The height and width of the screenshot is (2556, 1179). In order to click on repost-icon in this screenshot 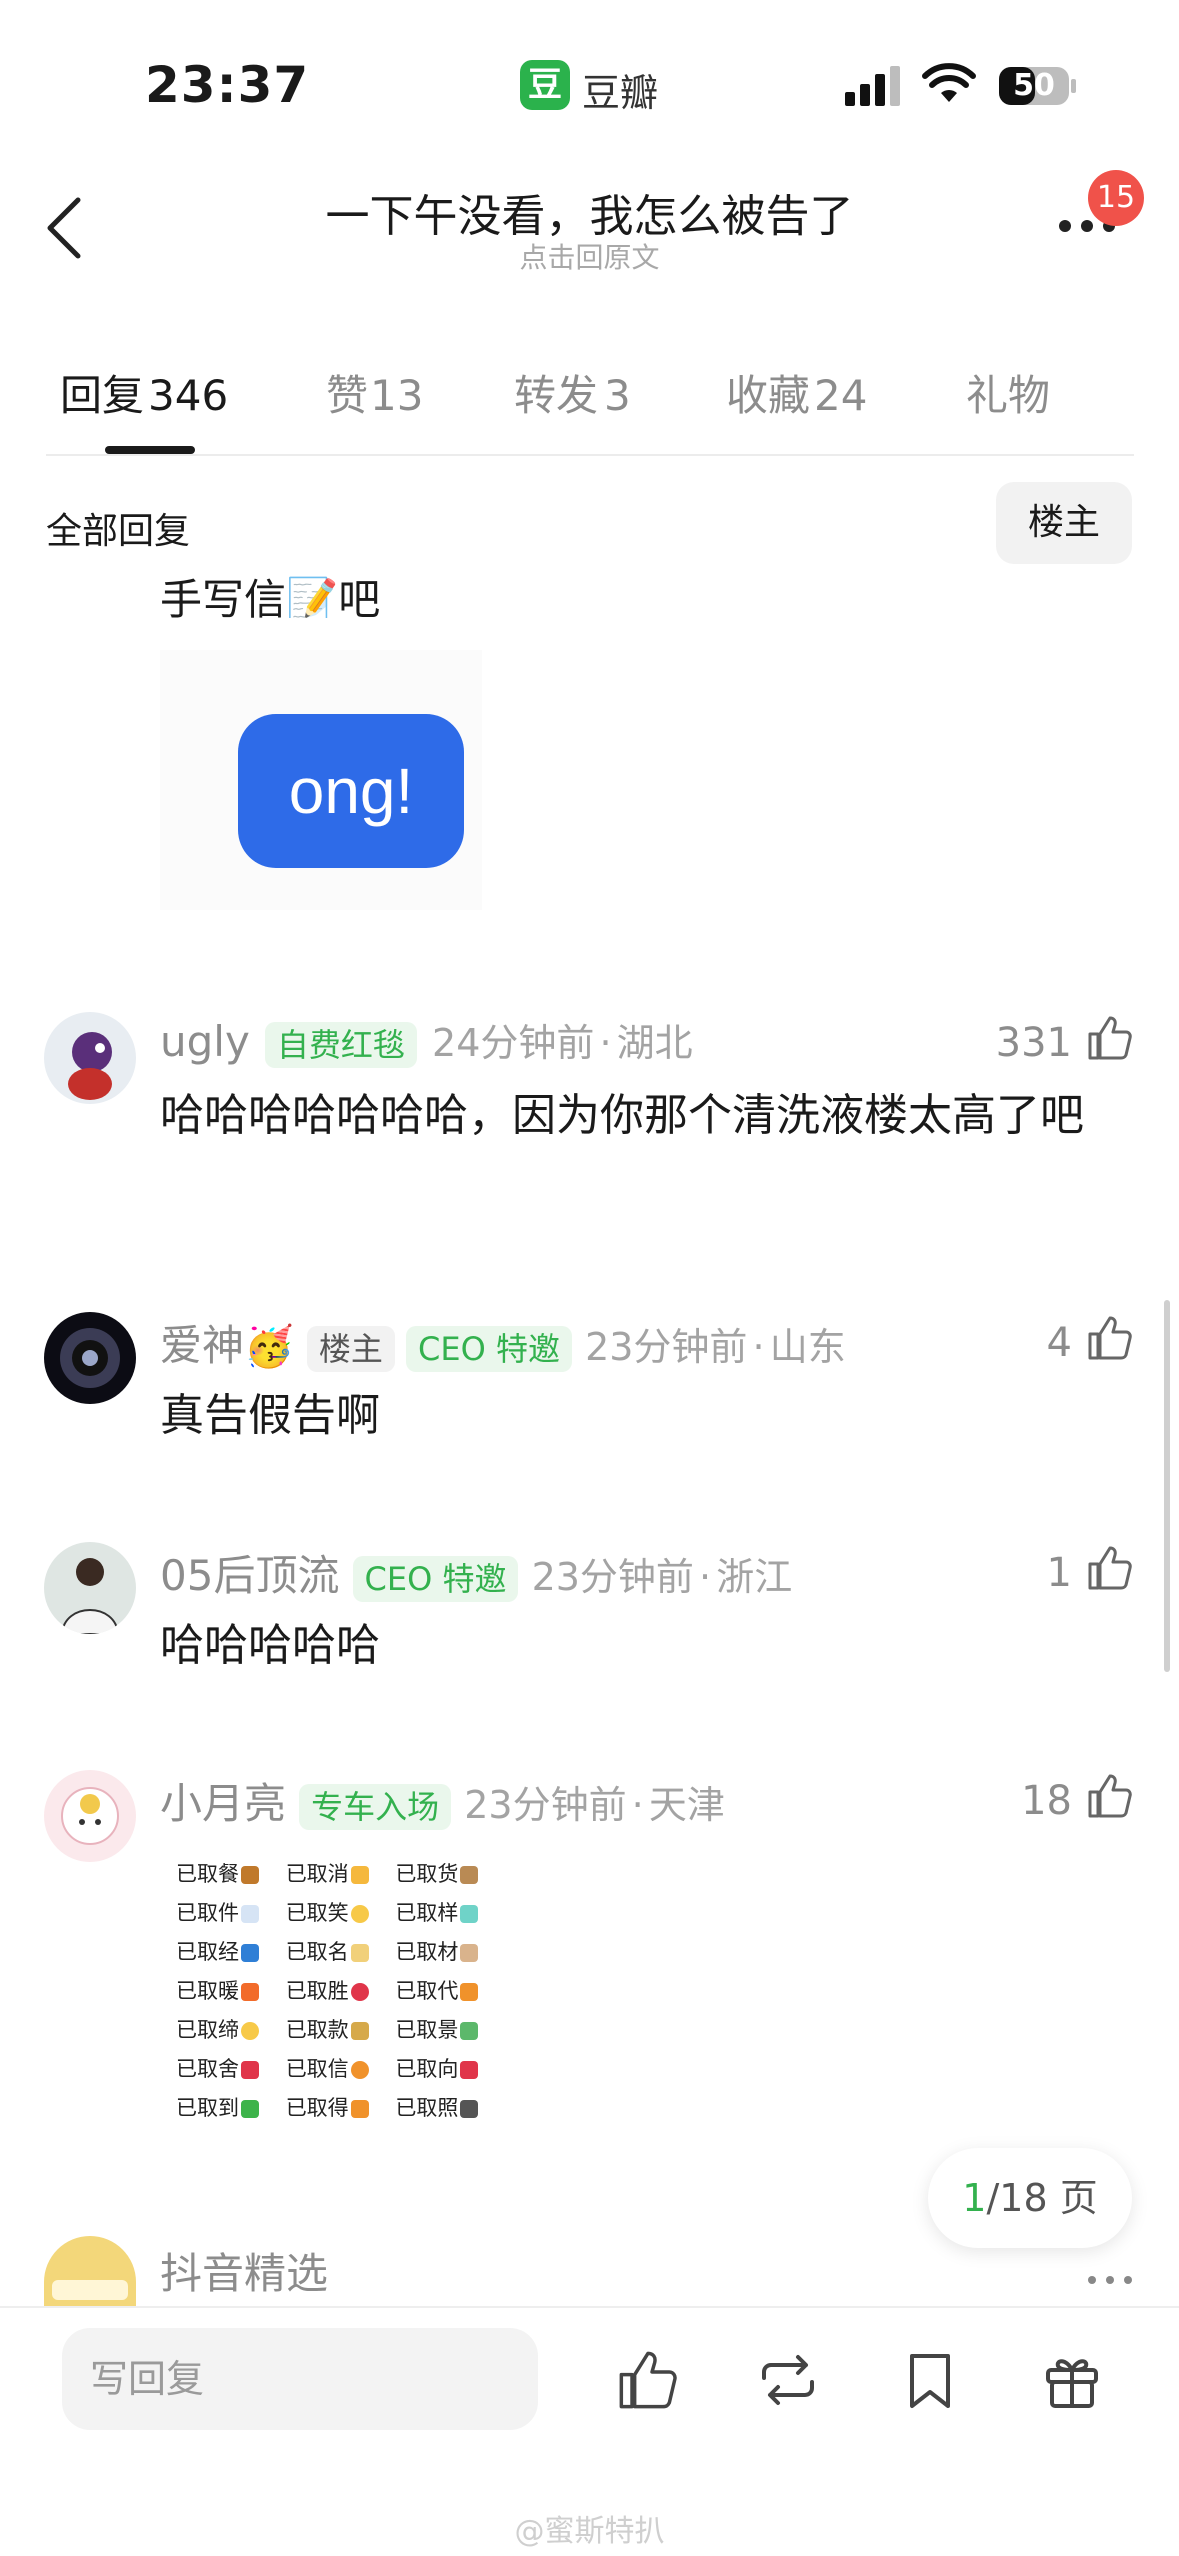, I will do `click(788, 2380)`.